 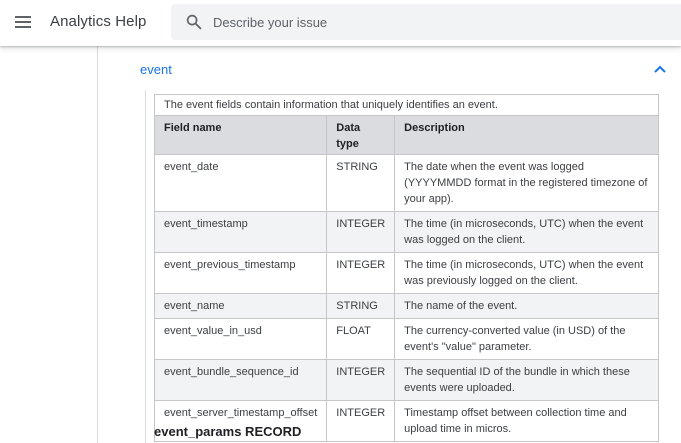 What do you see at coordinates (443, 22) in the screenshot?
I see `search-input` at bounding box center [443, 22].